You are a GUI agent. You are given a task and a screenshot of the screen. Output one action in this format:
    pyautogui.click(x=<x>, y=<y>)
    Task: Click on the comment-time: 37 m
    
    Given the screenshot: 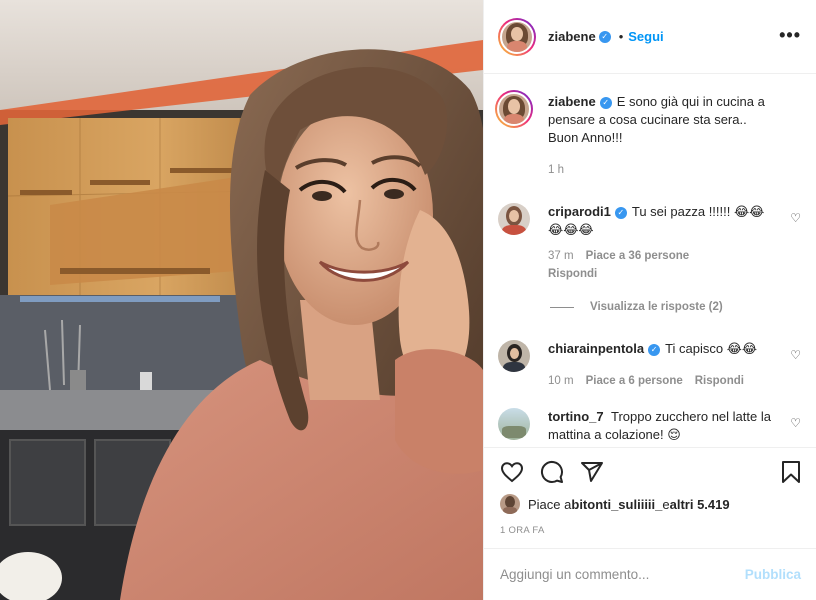 What is the action you would take?
    pyautogui.click(x=561, y=256)
    